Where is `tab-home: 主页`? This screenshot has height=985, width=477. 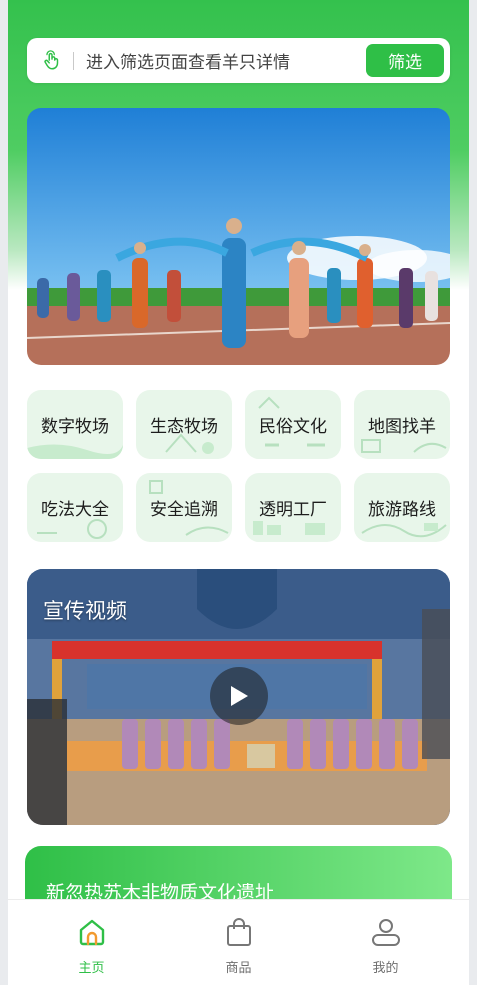
tab-home: 主页 is located at coordinates (92, 942).